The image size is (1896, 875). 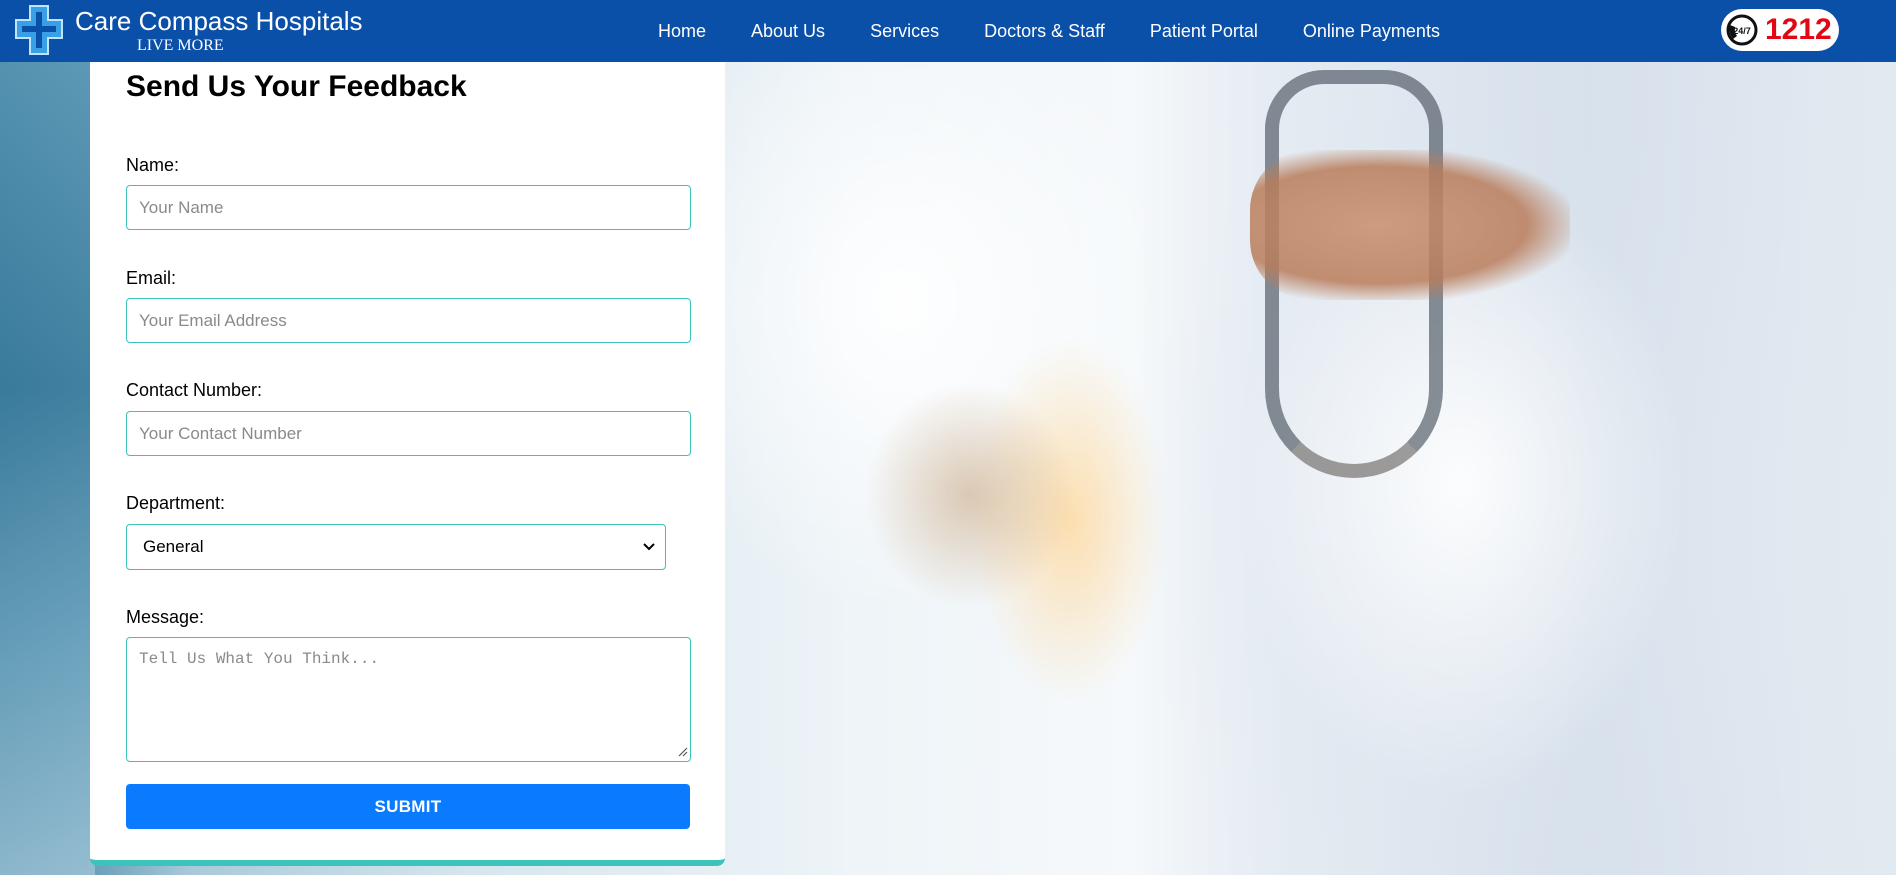 What do you see at coordinates (39, 30) in the screenshot?
I see `medical-cross-icon` at bounding box center [39, 30].